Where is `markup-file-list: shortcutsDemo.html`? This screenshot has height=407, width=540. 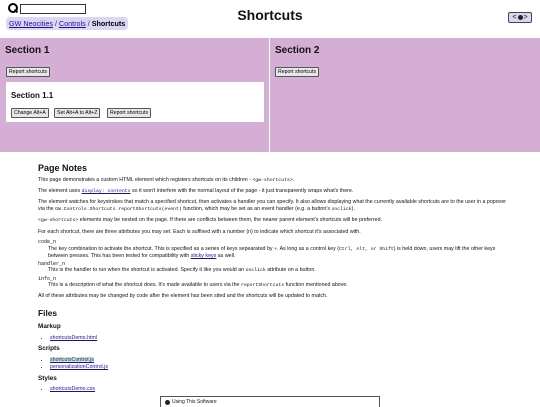 markup-file-list: shortcutsDemo.html is located at coordinates (273, 338).